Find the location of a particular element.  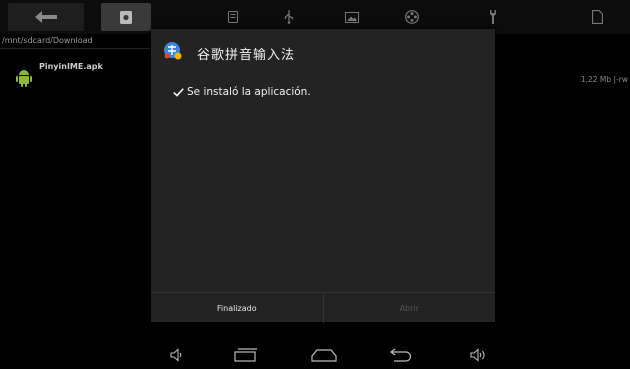

done-button: Finalizado is located at coordinates (237, 308).